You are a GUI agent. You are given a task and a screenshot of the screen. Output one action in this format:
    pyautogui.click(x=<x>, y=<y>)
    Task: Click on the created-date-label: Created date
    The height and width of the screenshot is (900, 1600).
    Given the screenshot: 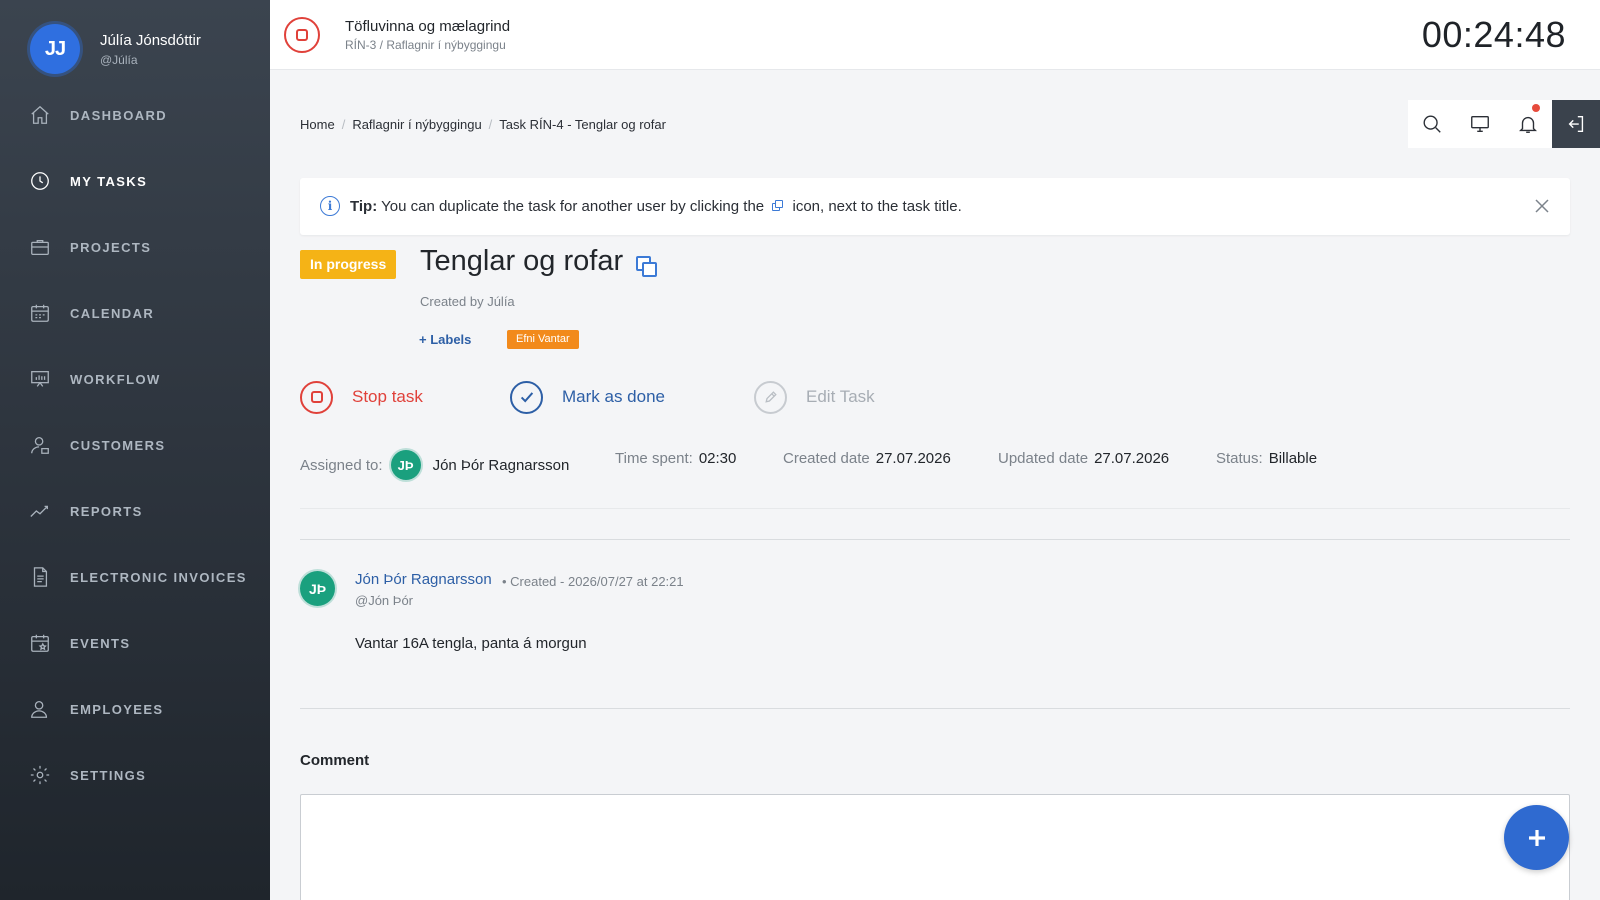 What is the action you would take?
    pyautogui.click(x=826, y=458)
    